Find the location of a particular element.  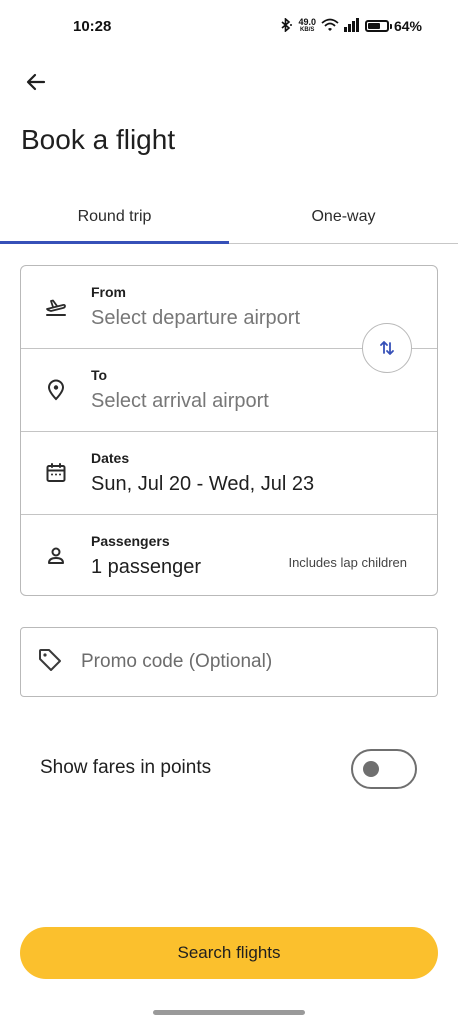

airplane-takeoff-icon is located at coordinates (56, 307).